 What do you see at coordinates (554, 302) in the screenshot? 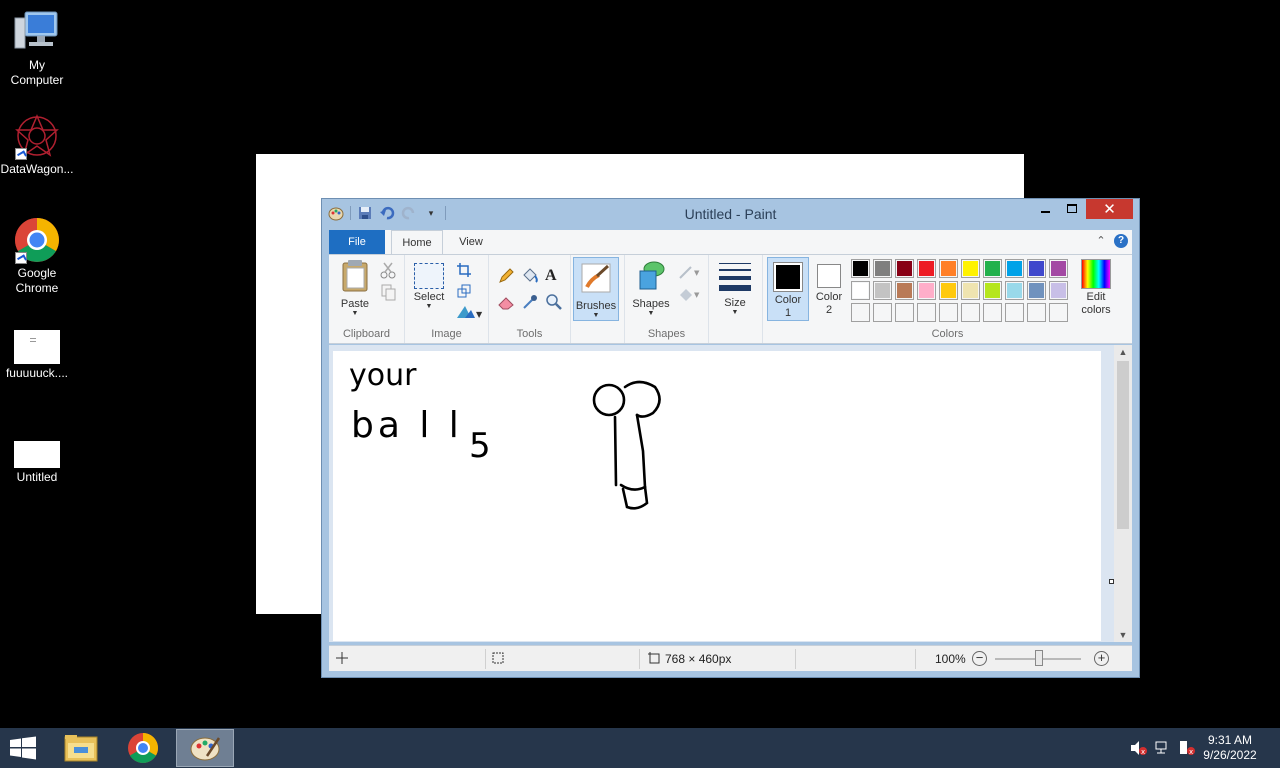
I see `magnifier-icon` at bounding box center [554, 302].